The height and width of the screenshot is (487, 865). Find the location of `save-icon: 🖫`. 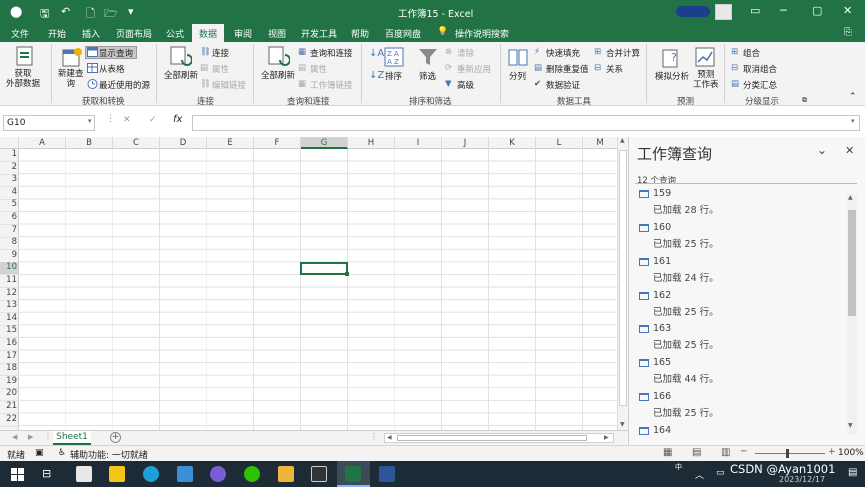

save-icon: 🖫 is located at coordinates (44, 14).